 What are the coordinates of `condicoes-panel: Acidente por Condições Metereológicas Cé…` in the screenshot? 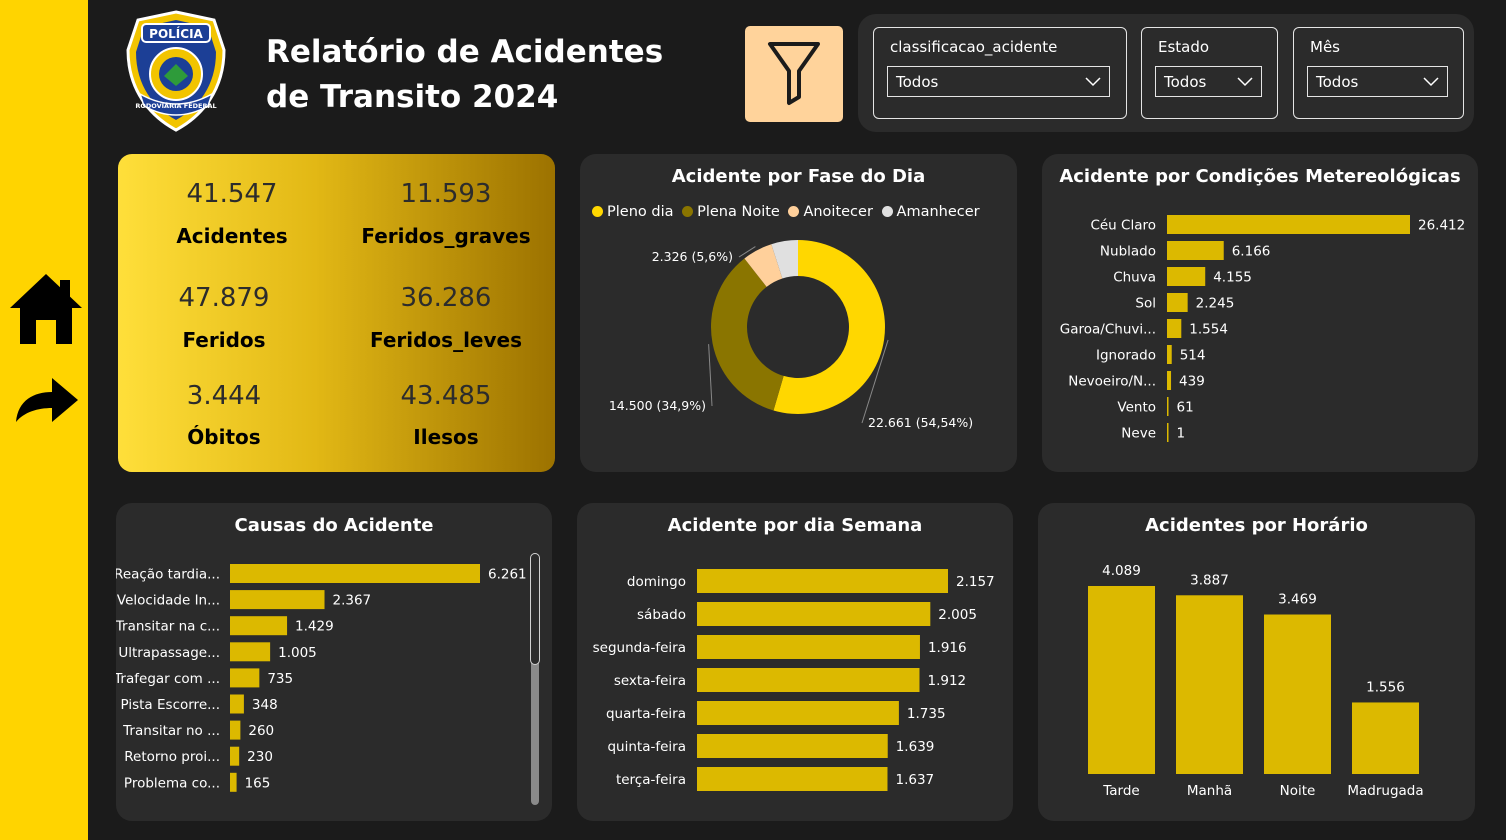 It's located at (1260, 313).